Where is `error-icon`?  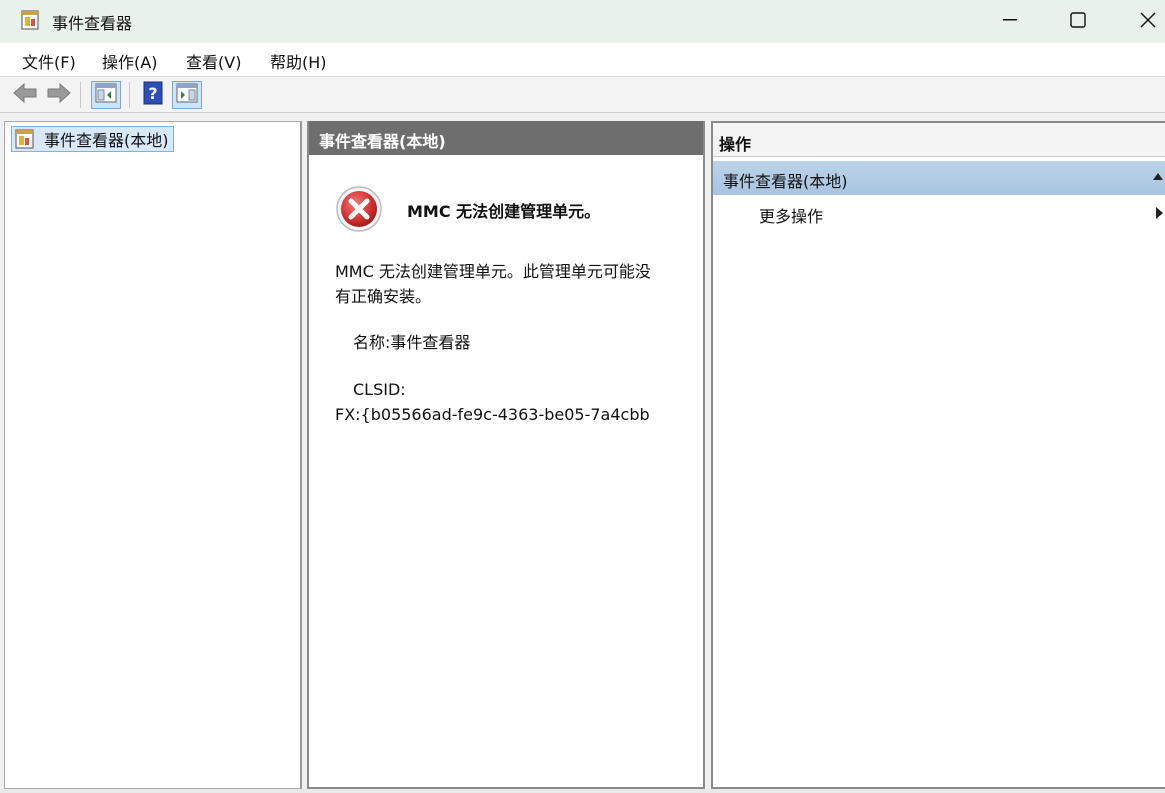
error-icon is located at coordinates (359, 209).